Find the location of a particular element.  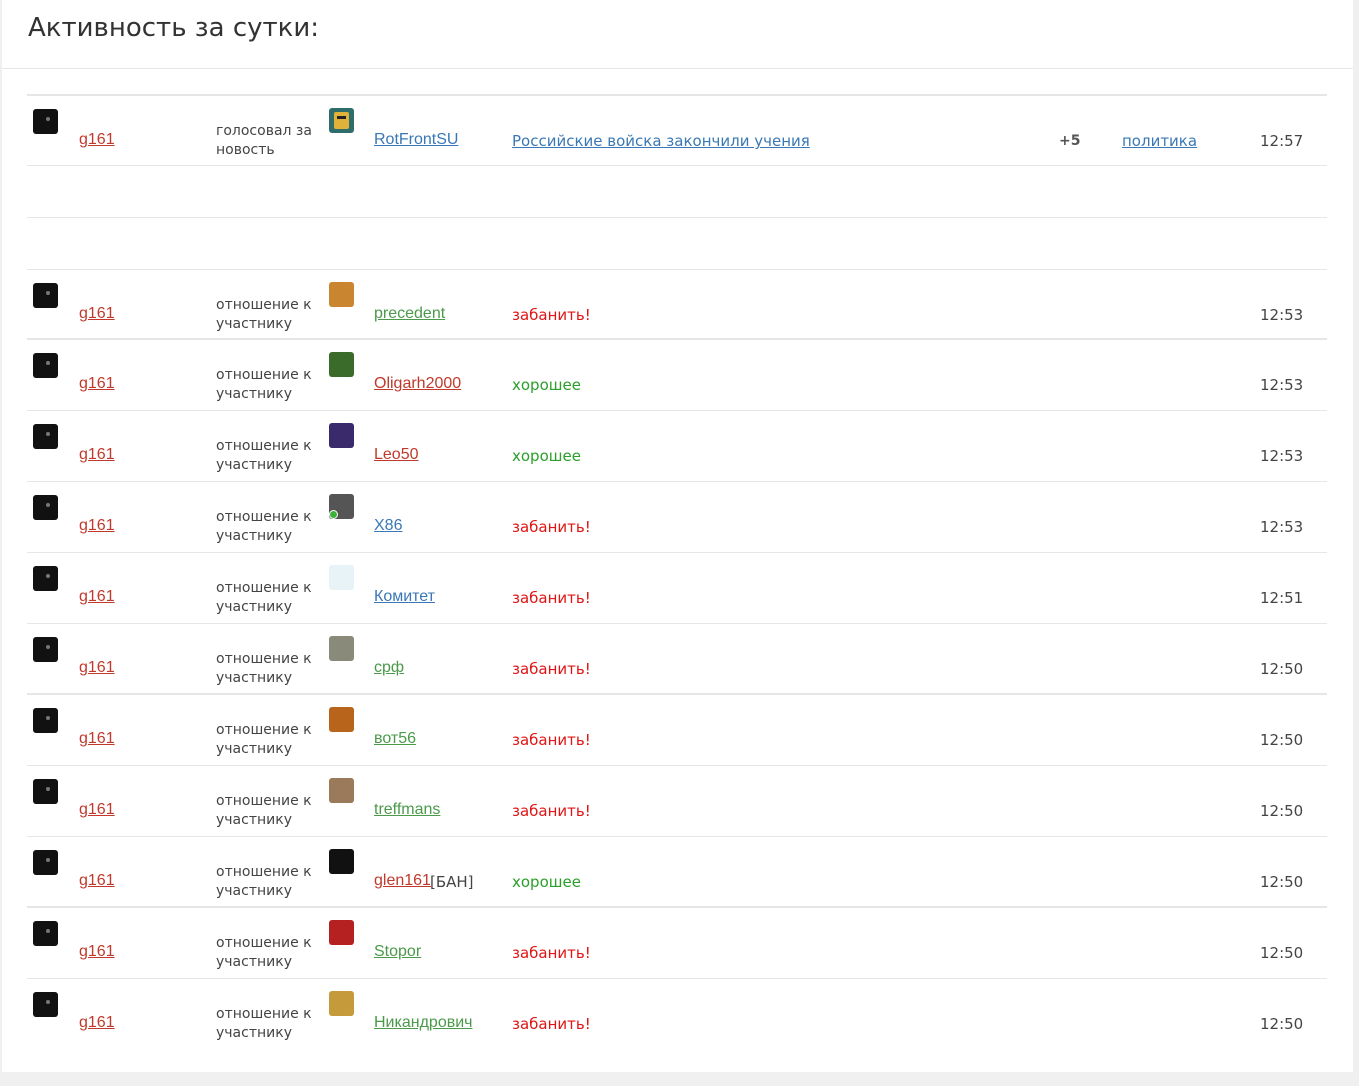

target-user-link: срф is located at coordinates (389, 668).